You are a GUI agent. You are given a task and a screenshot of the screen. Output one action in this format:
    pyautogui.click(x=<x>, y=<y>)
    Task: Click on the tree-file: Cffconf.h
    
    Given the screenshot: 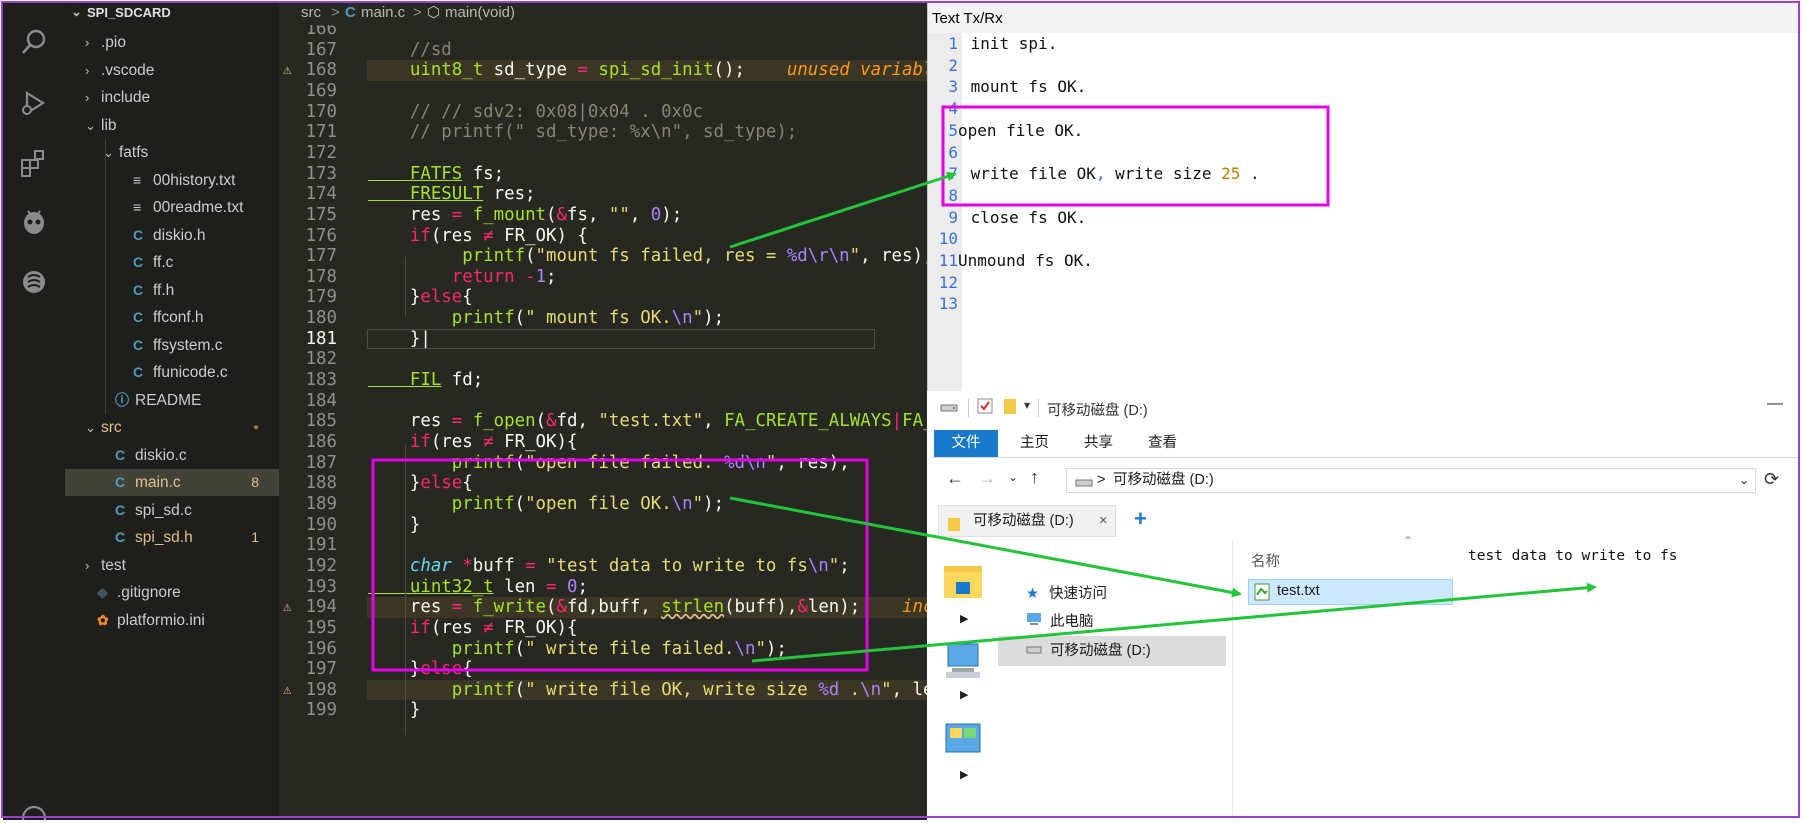 What is the action you would take?
    pyautogui.click(x=172, y=317)
    